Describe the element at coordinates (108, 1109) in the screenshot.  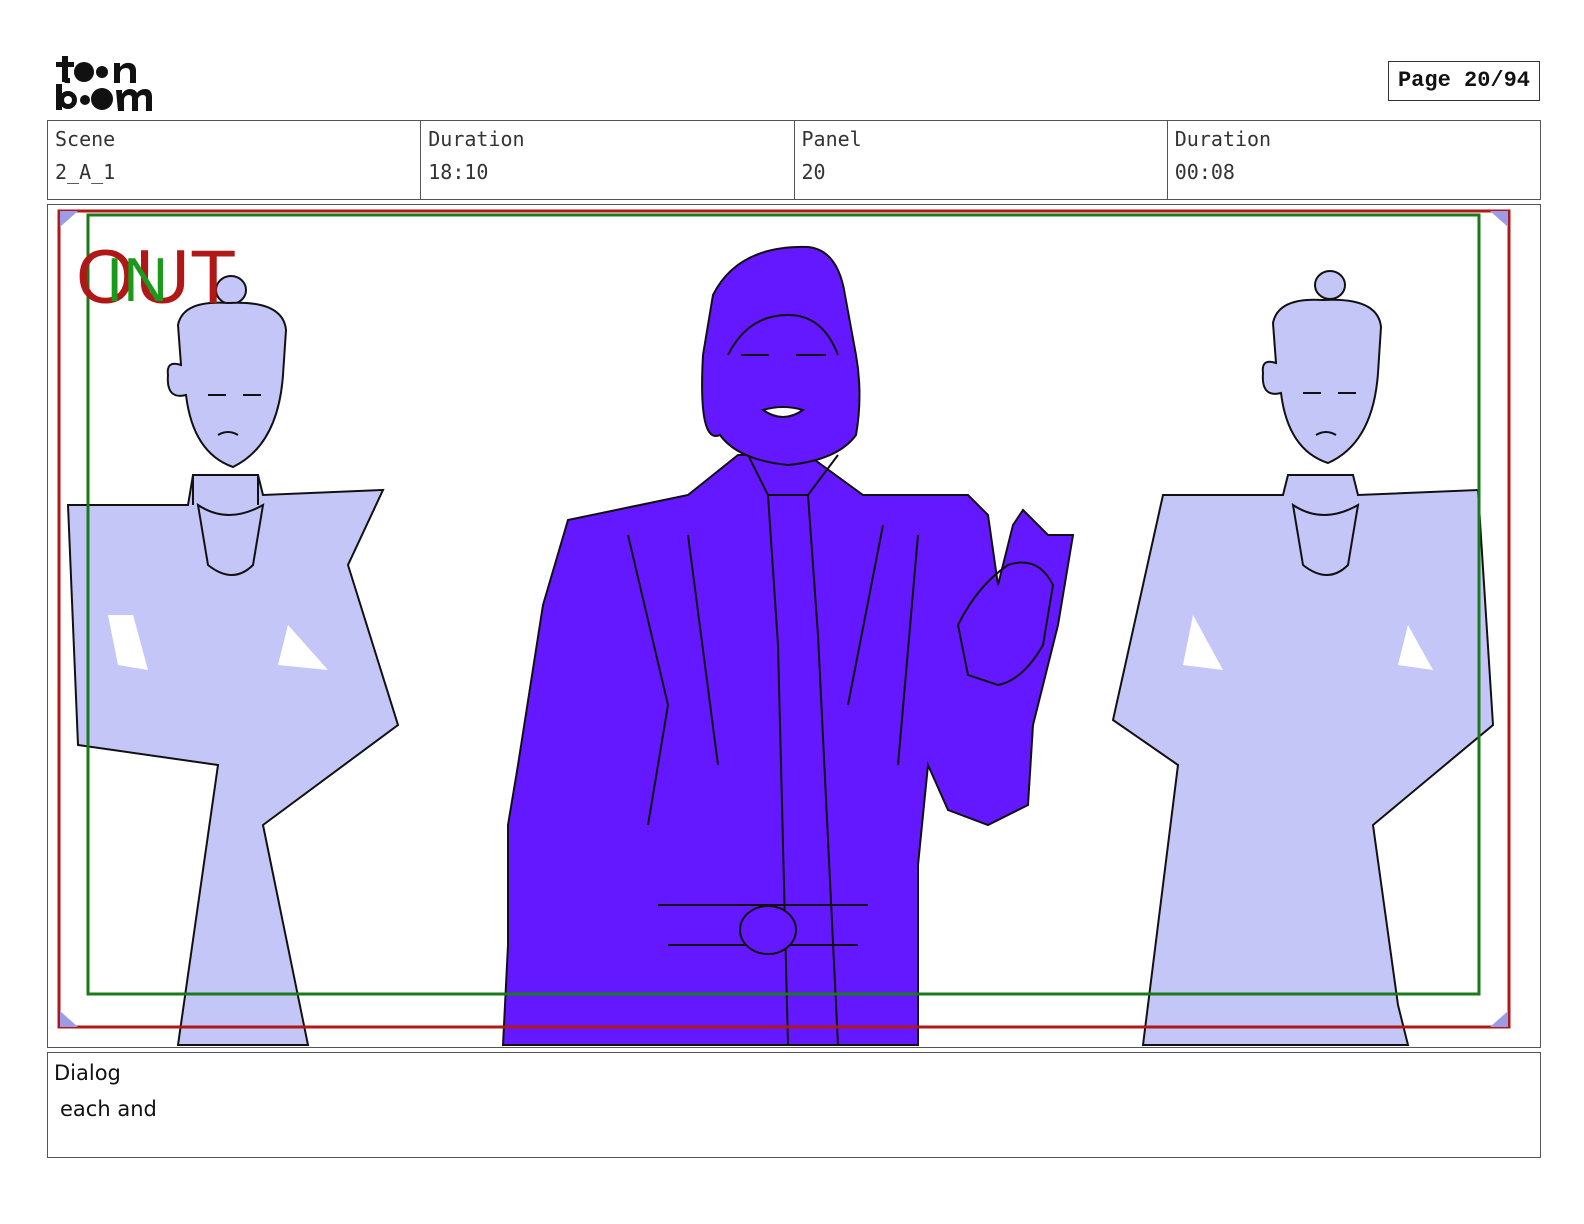
I see `dialog-text: each and` at that location.